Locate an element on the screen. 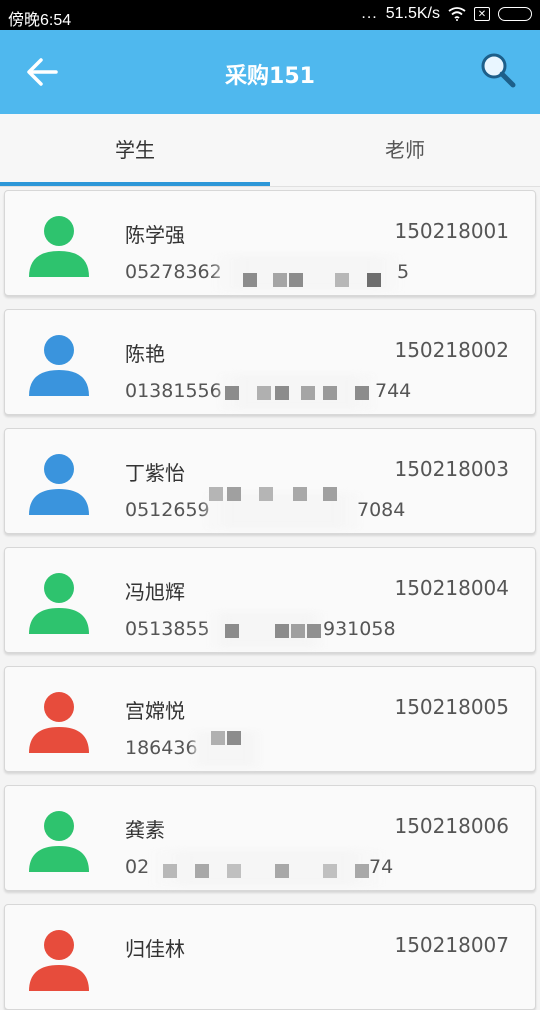 Image resolution: width=540 pixels, height=1010 pixels. network-speed: 51.5K/s is located at coordinates (412, 13).